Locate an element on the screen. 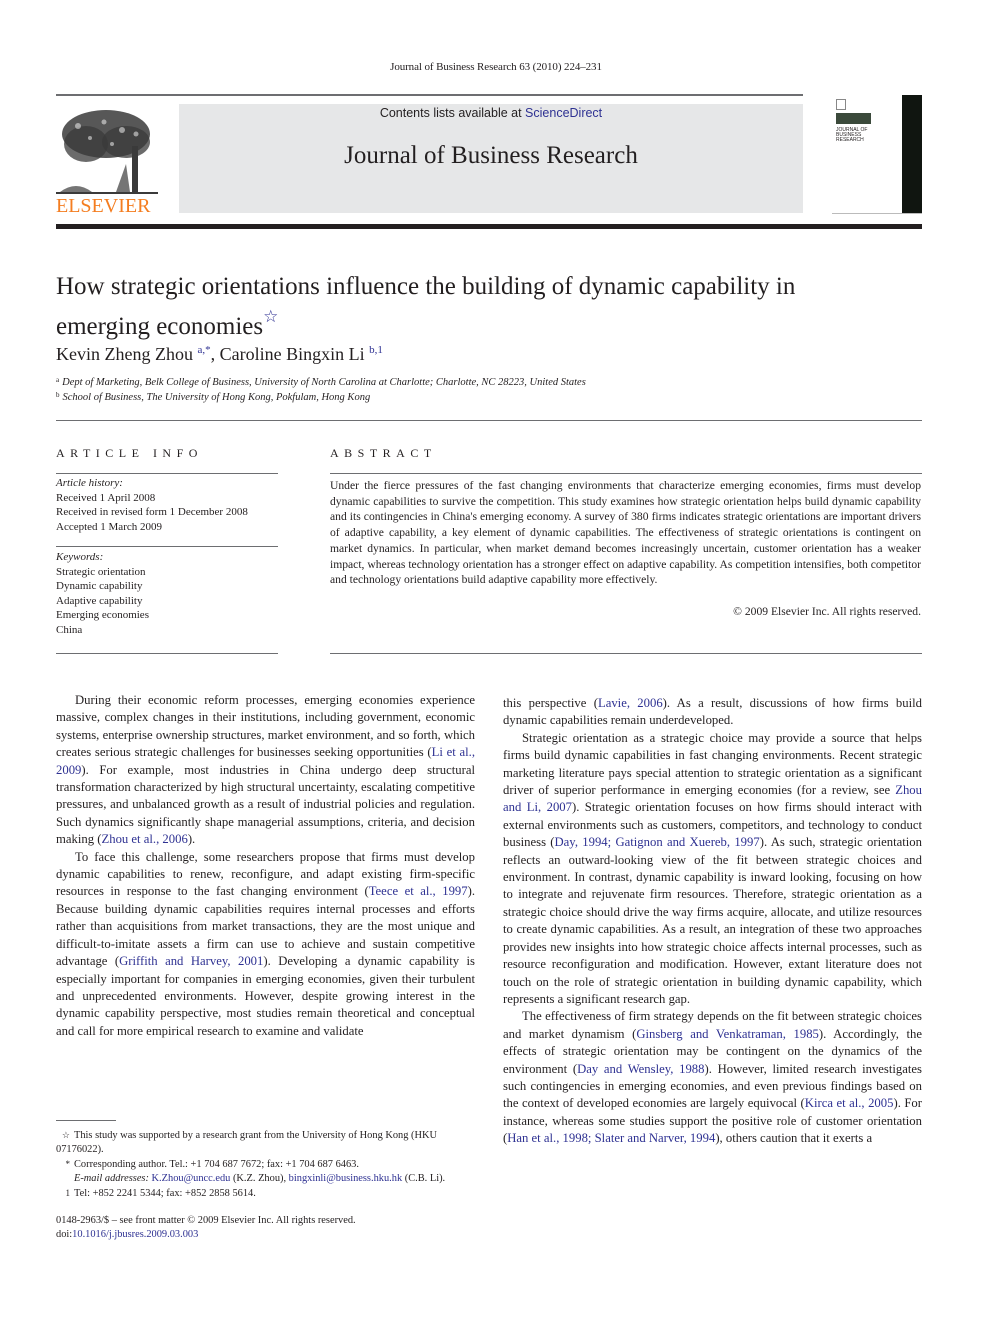 The height and width of the screenshot is (1323, 992). sciencedirect-link: ScienceDirect is located at coordinates (563, 113).